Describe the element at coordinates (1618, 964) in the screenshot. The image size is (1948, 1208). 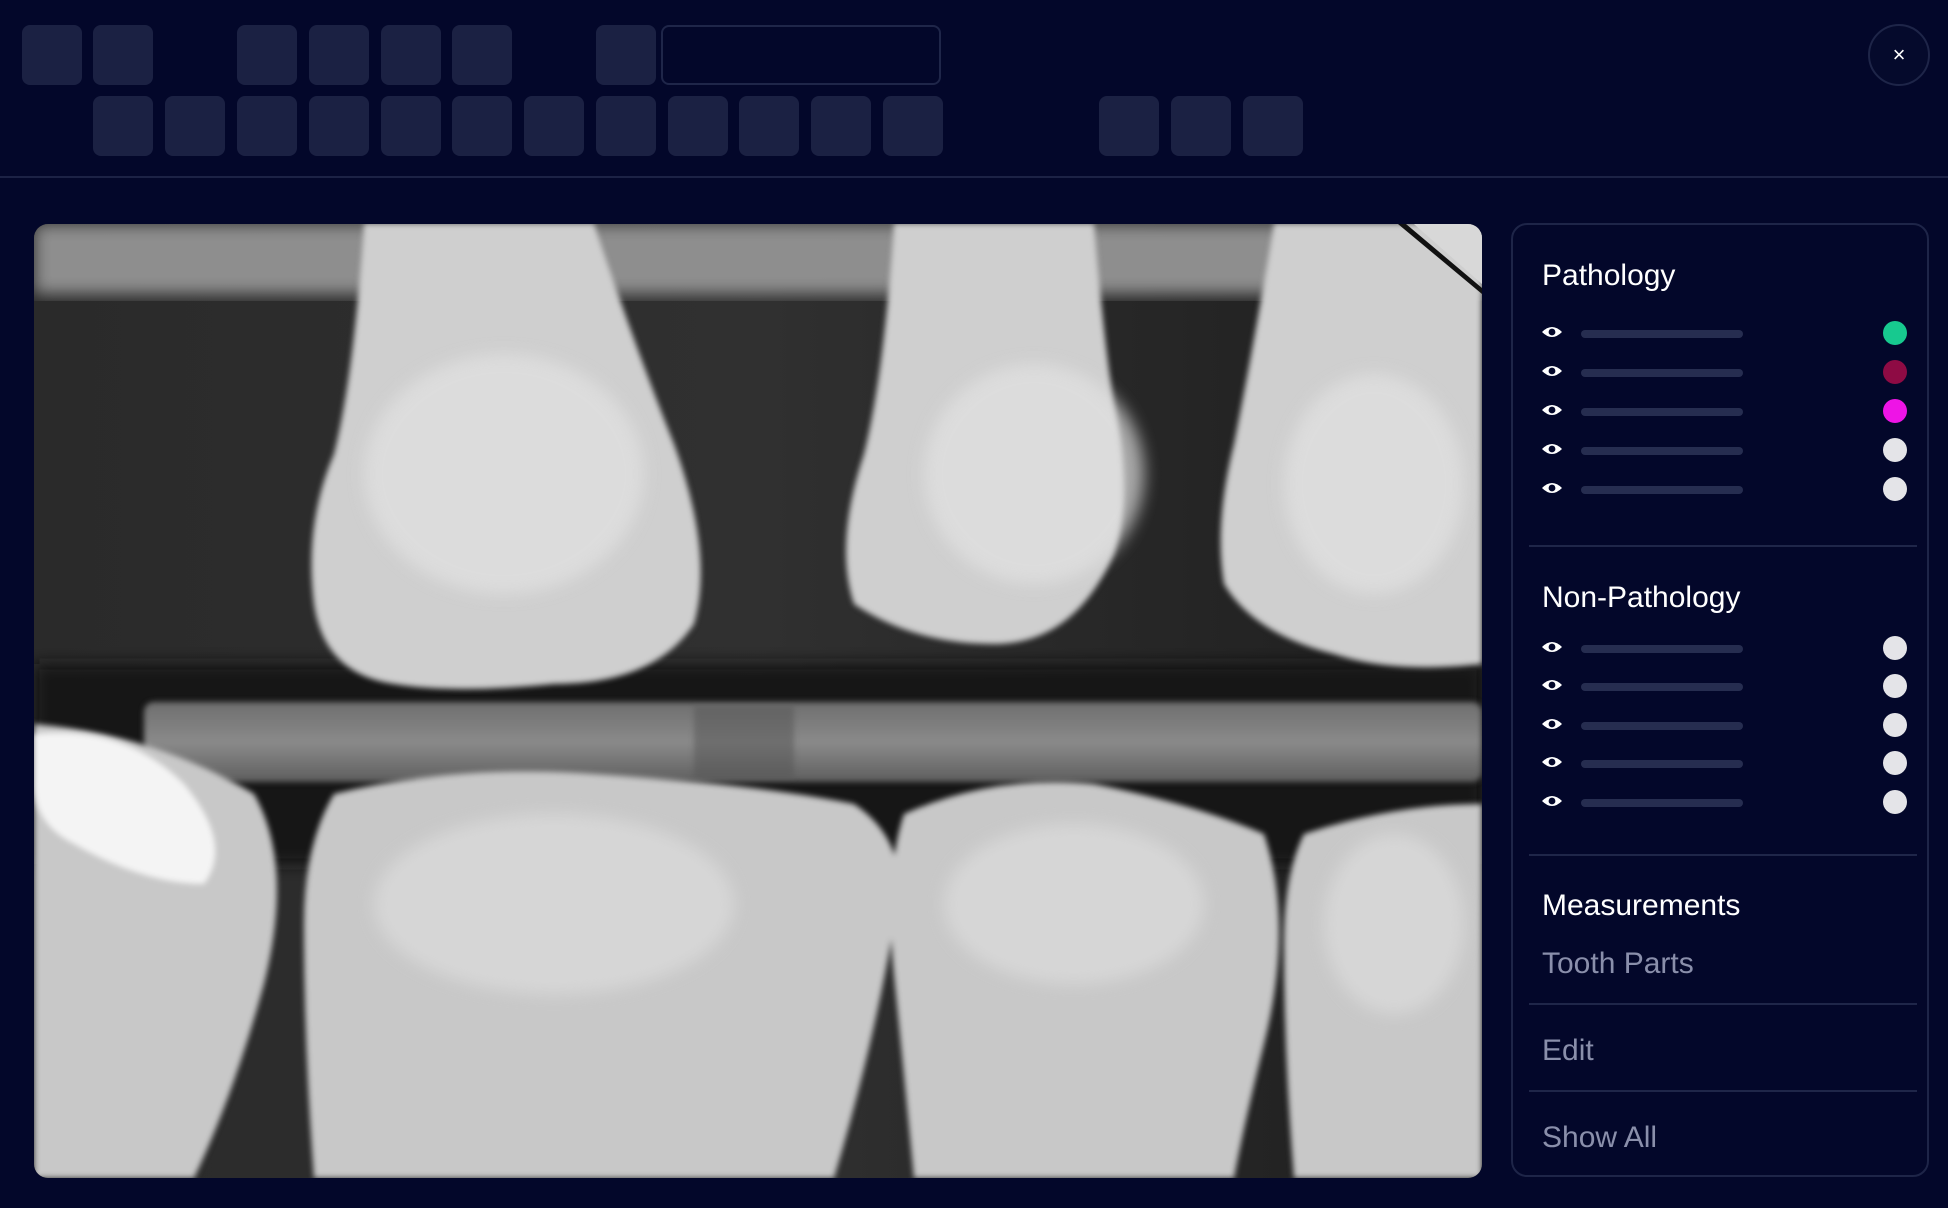
I see `tooth-parts-toggle: Tooth Parts` at that location.